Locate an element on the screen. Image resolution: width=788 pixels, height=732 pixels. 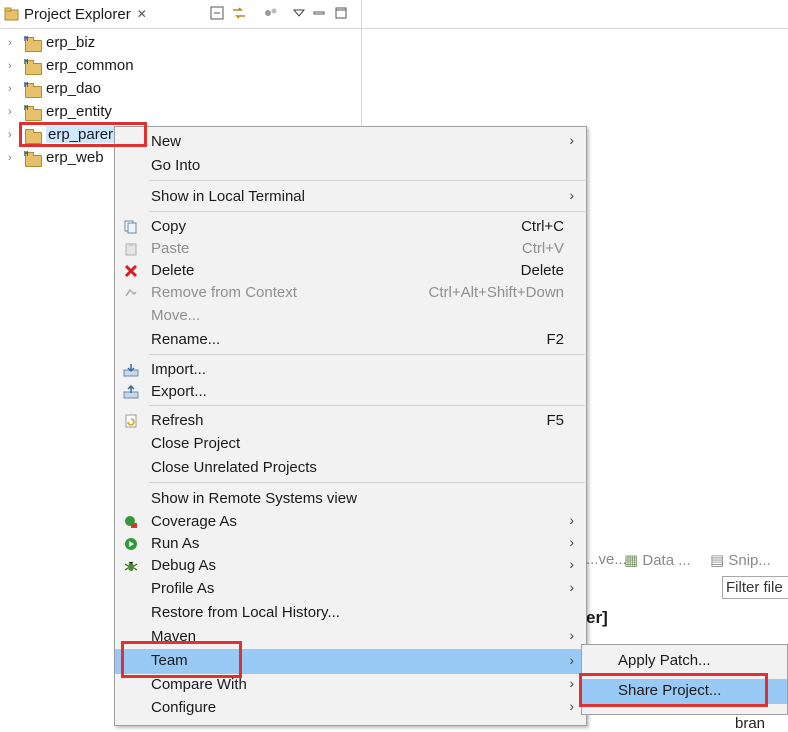
menu-item-refresh: Refresh F5 is located at coordinates (350, 421).